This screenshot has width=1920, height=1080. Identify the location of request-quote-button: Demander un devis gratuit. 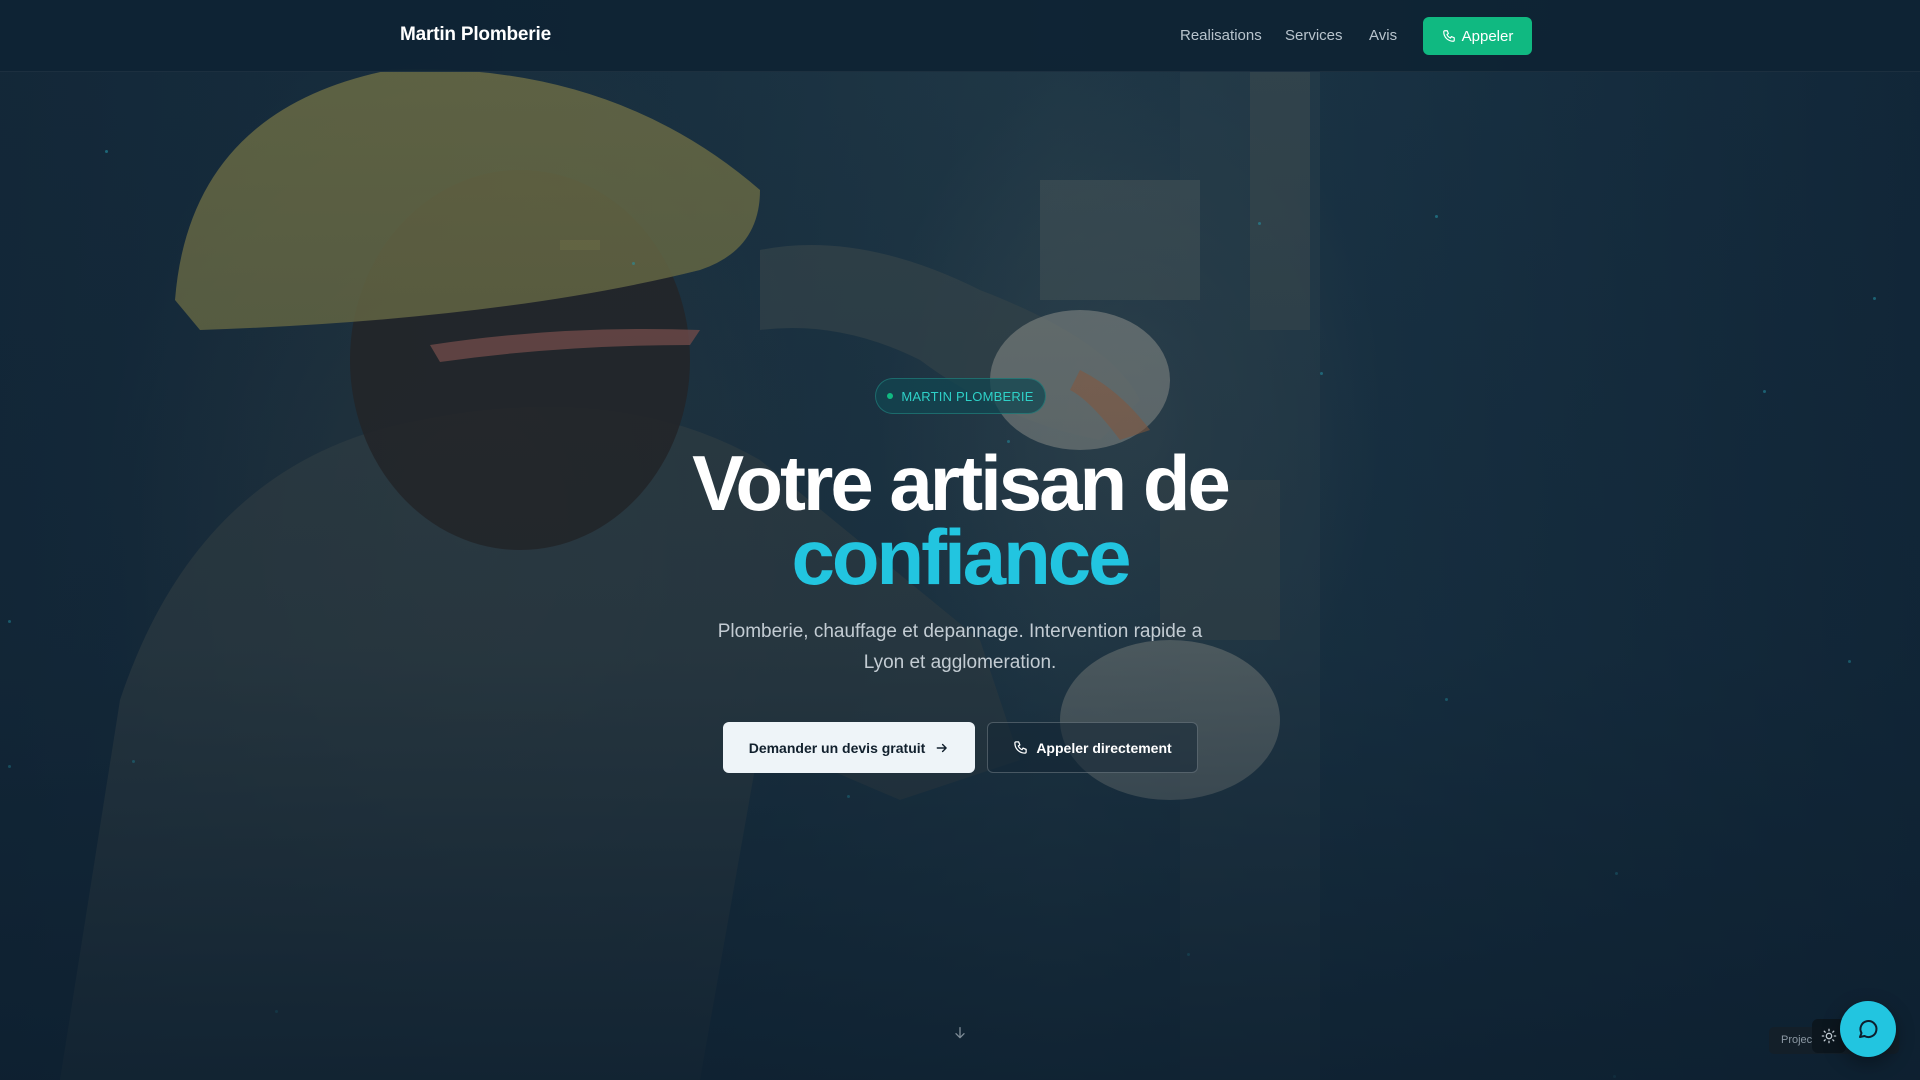
(849, 747).